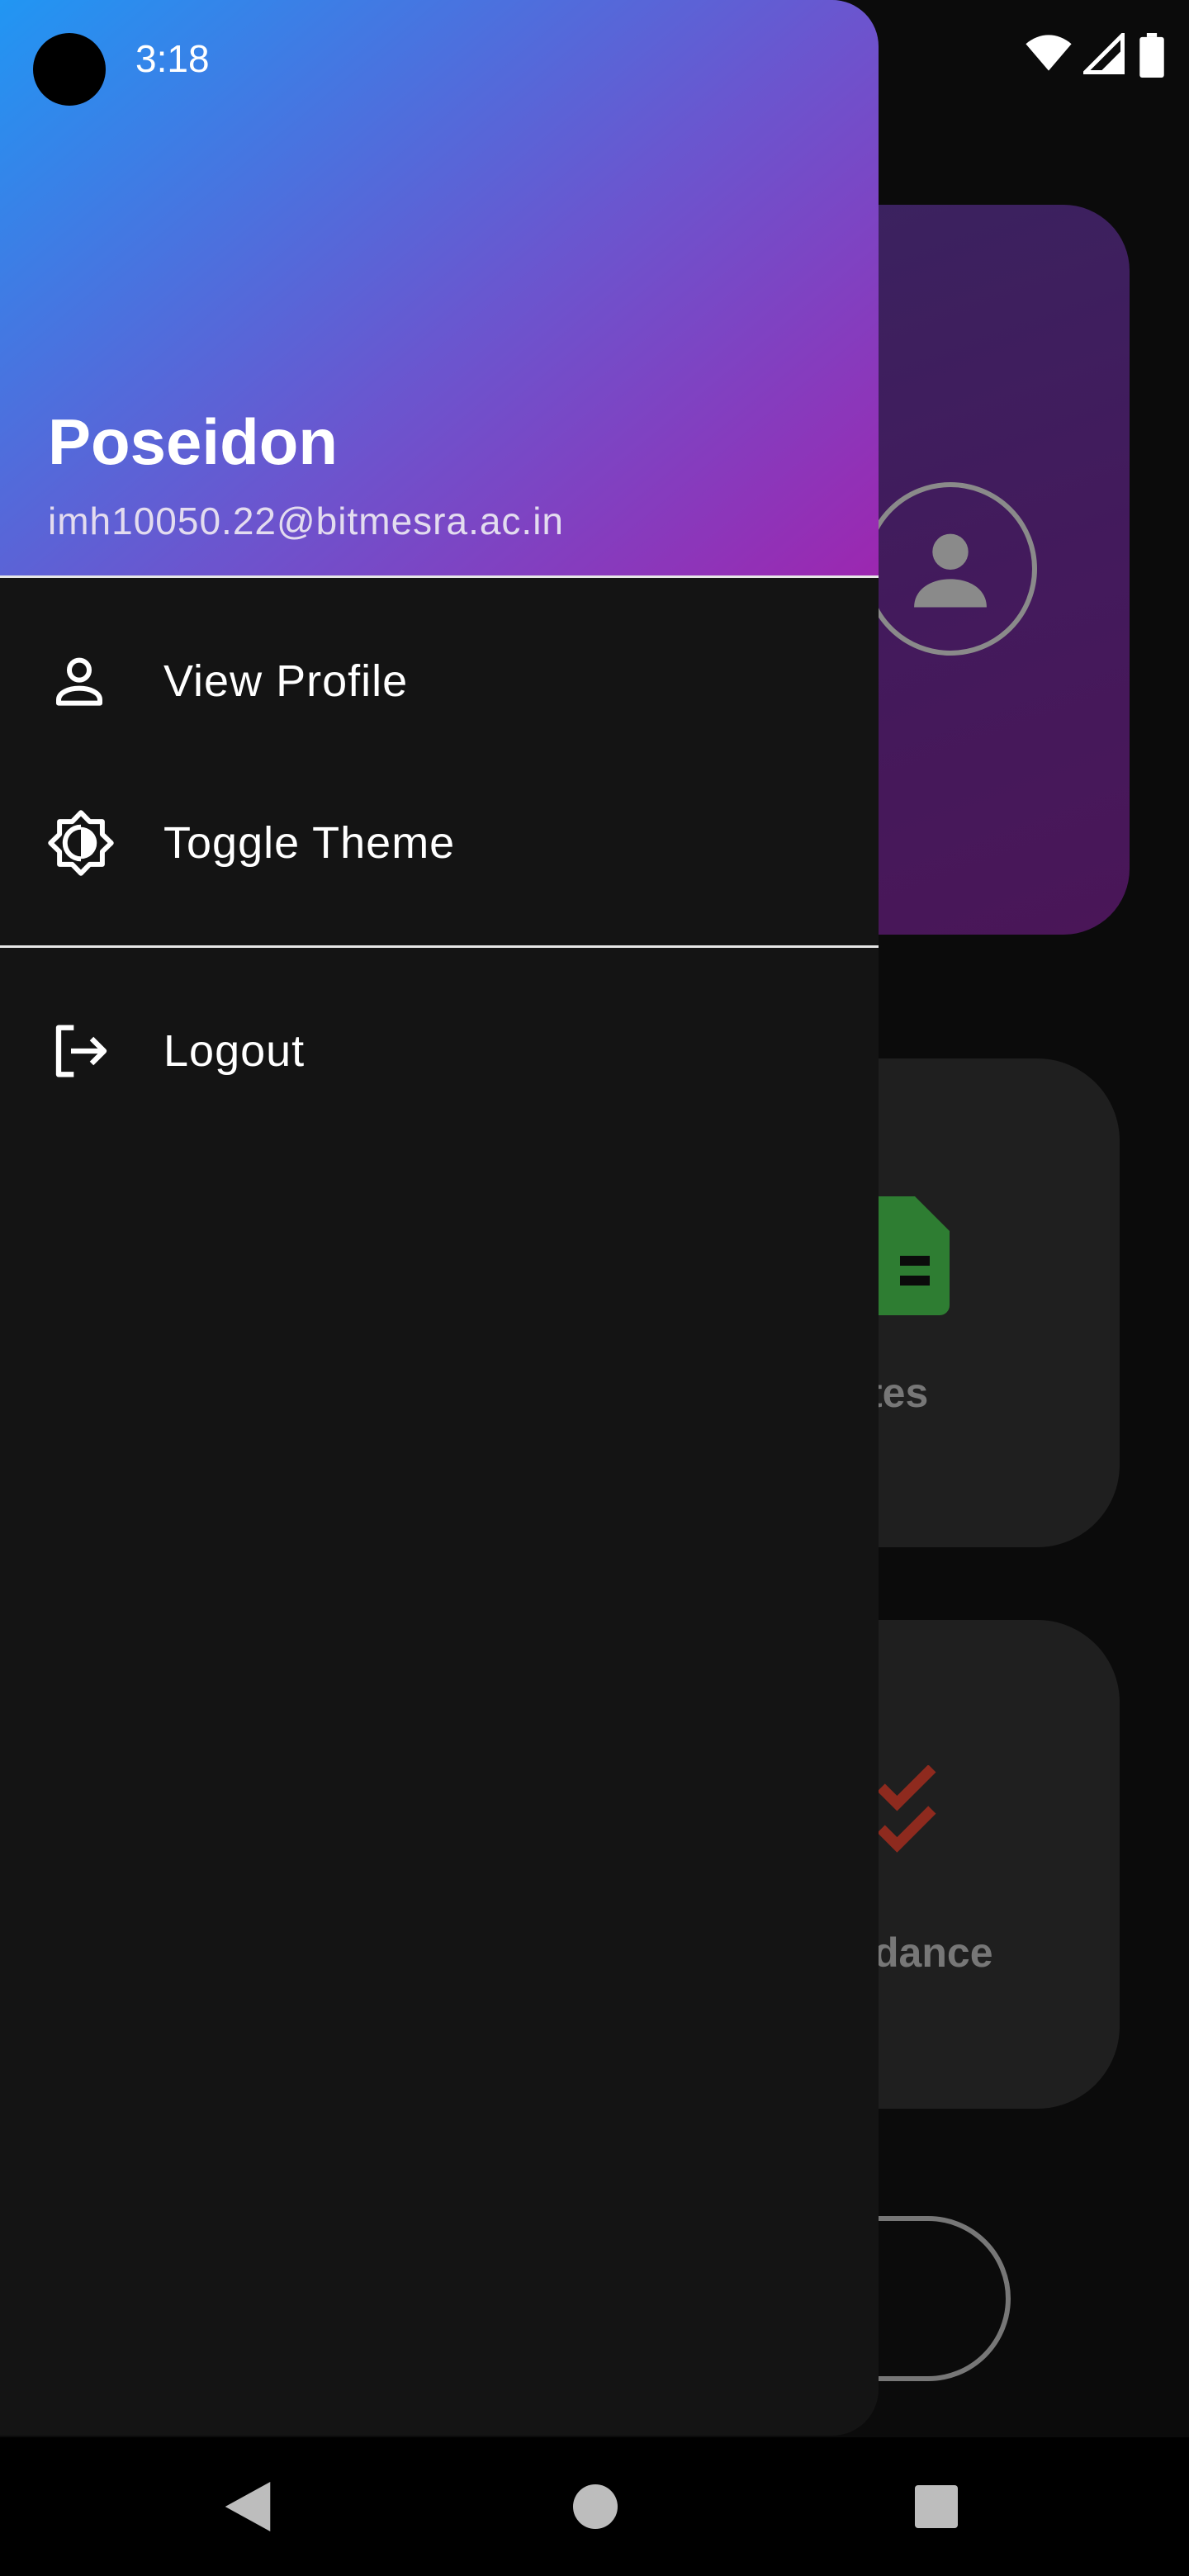 This screenshot has width=1189, height=2576. I want to click on menu-item-toggle-theme: Toggle Theme, so click(439, 843).